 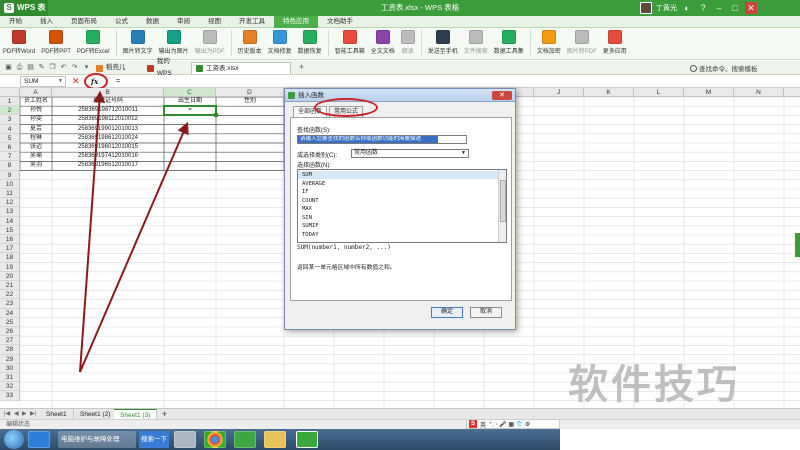 What do you see at coordinates (398, 209) in the screenshot?
I see `function-list-item: MAX` at bounding box center [398, 209].